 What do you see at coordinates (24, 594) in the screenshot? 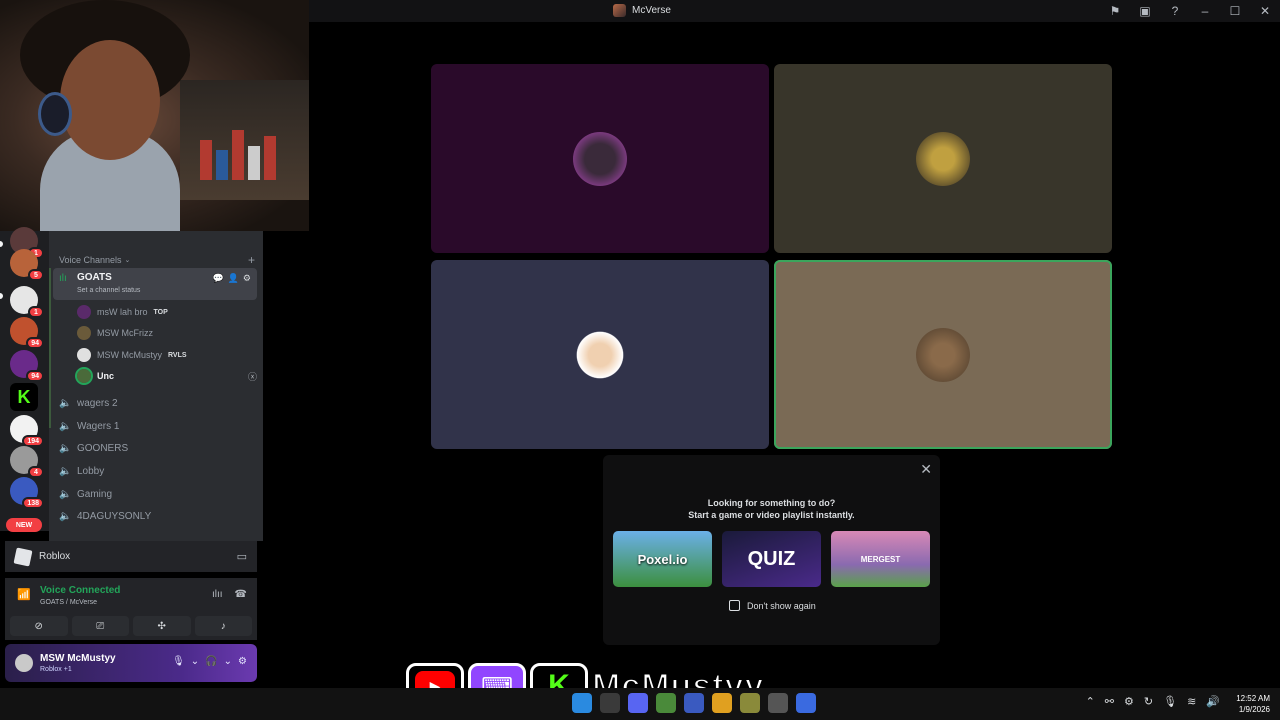
I see `signal-icon: 📶` at bounding box center [24, 594].